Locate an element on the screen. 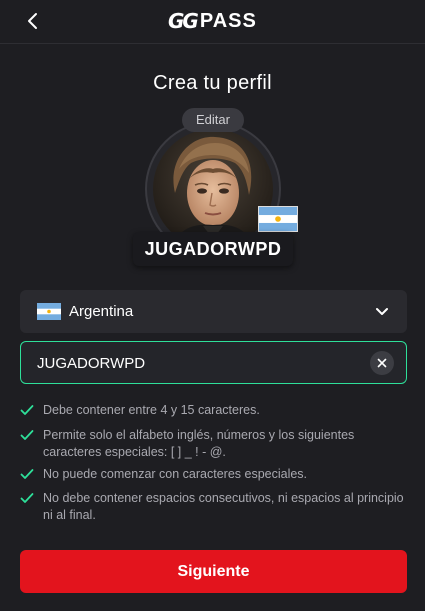 This screenshot has width=425, height=611. ggpass-logo: GG PASS is located at coordinates (212, 21).